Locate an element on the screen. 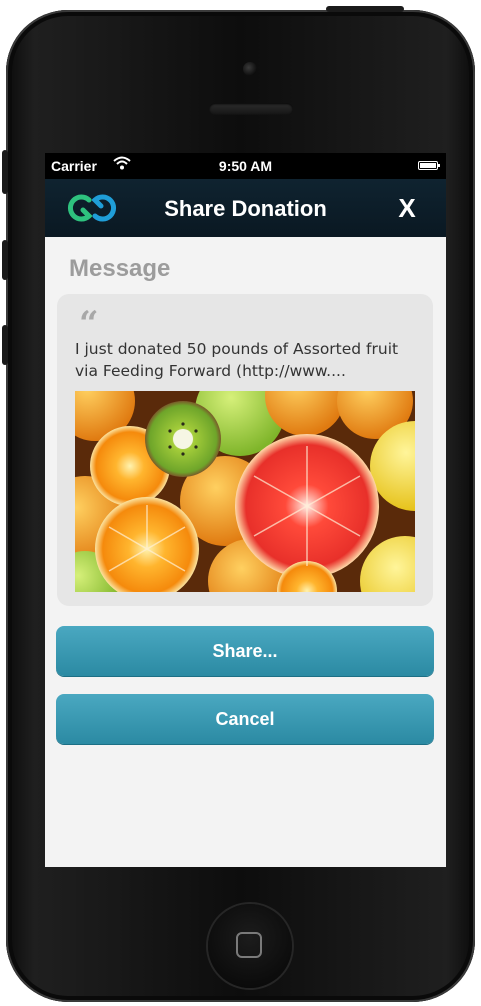 The width and height of the screenshot is (481, 1006). volume-up-button is located at coordinates (5, 260).